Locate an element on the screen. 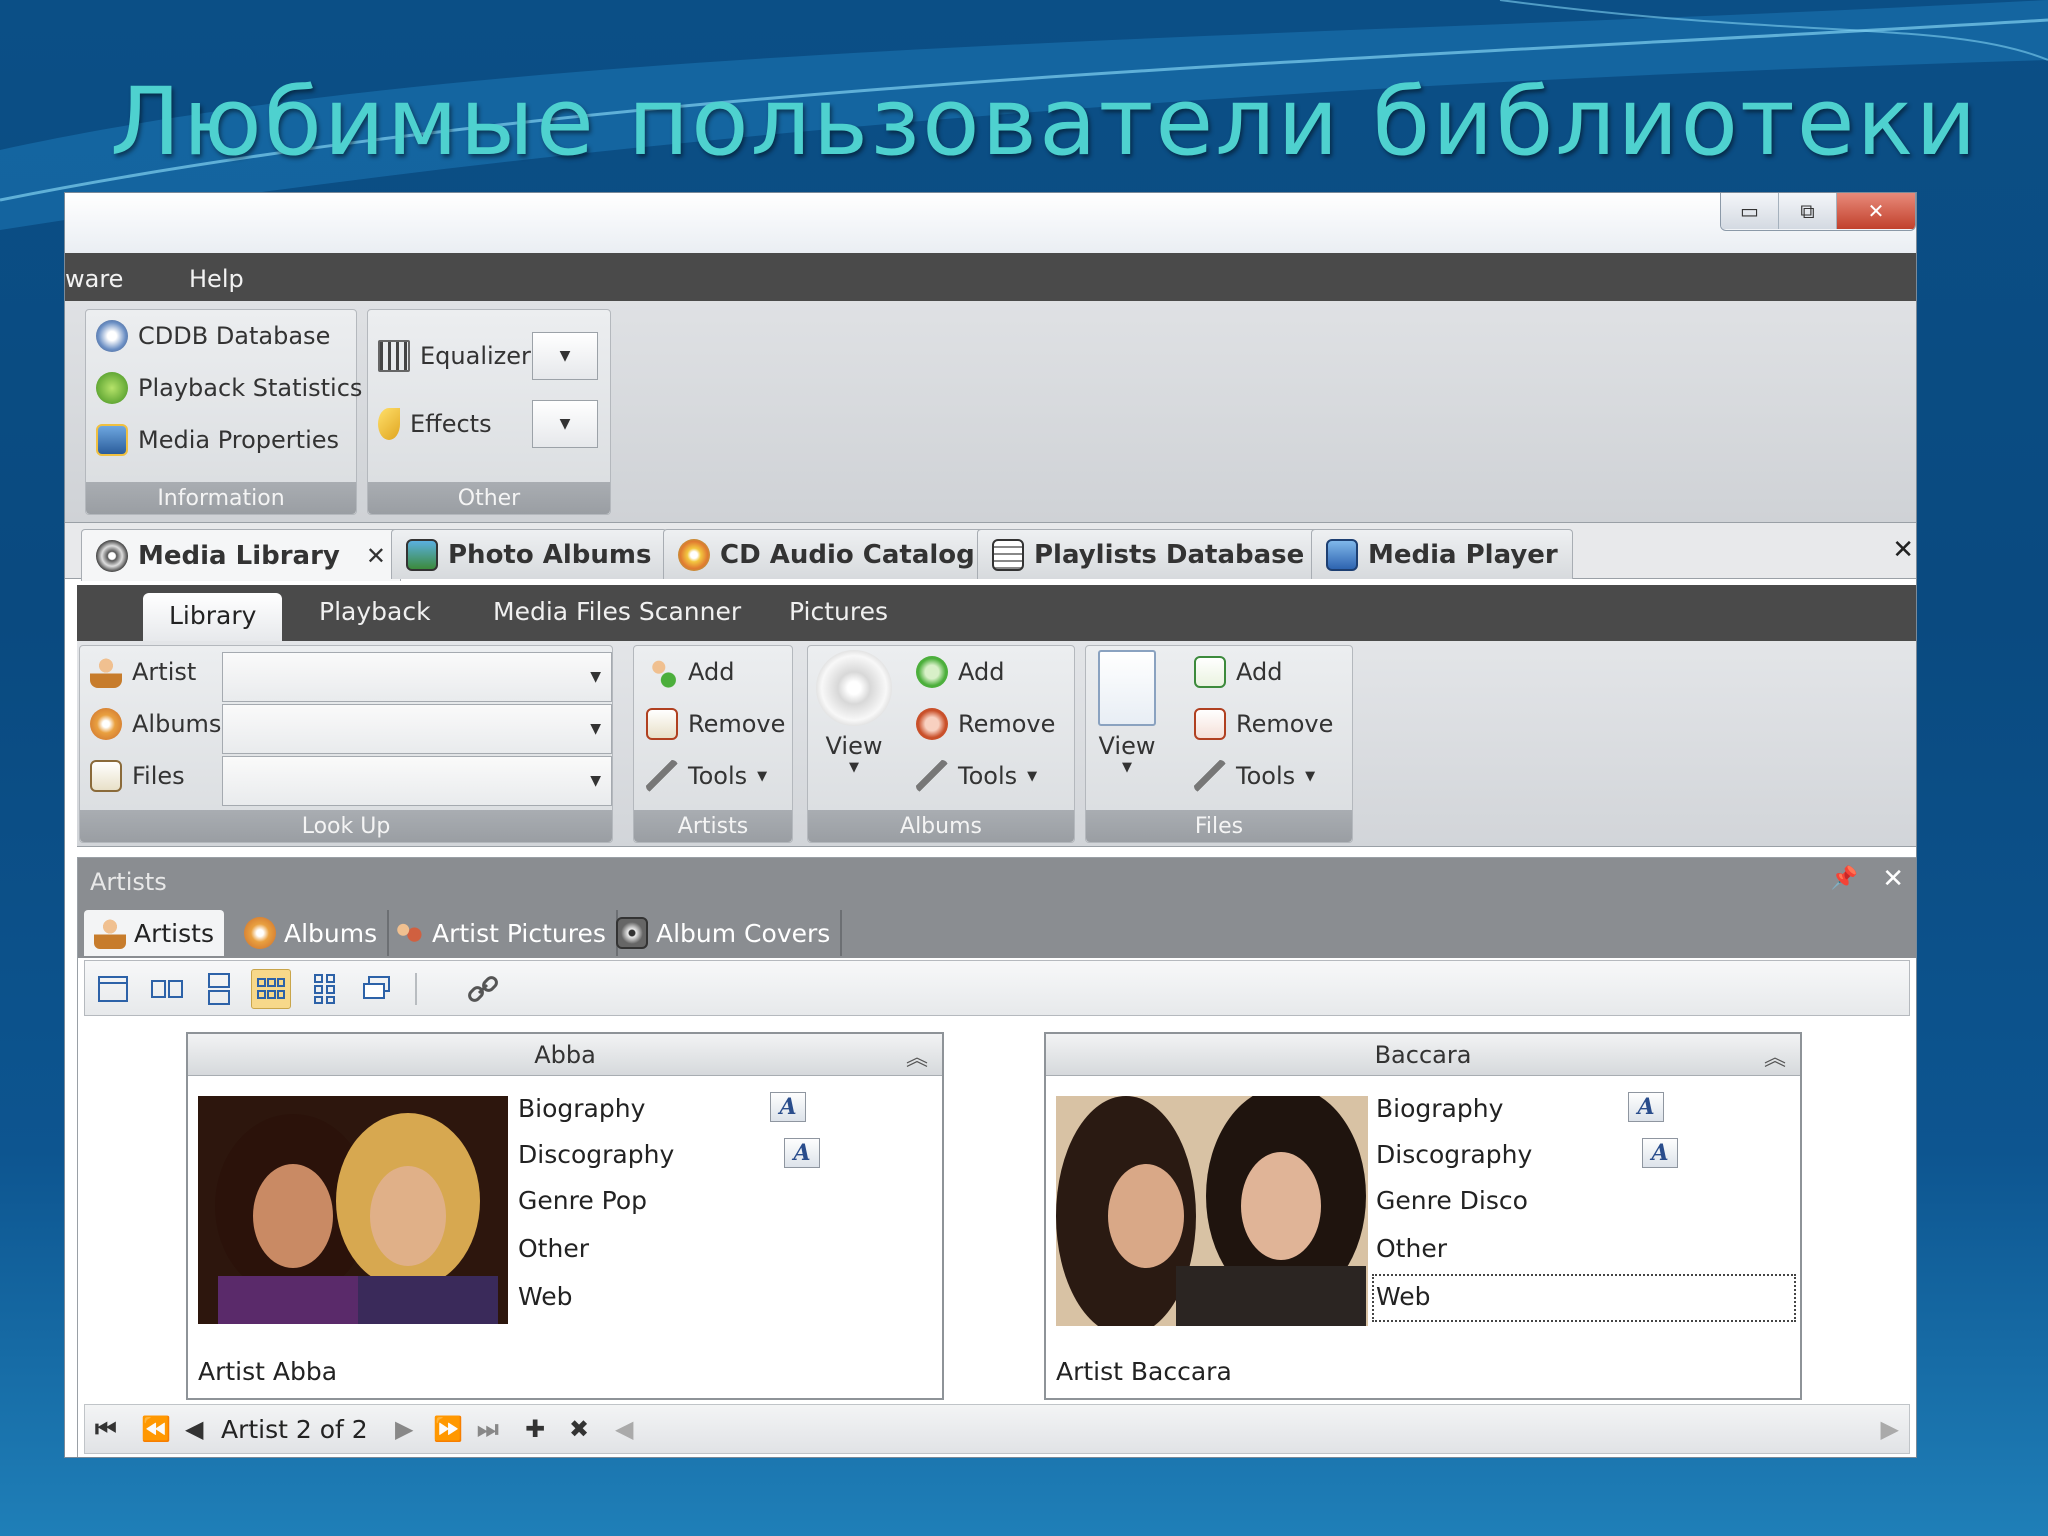 The width and height of the screenshot is (2048, 1536). files-tools-button: Tools ▼ is located at coordinates (1254, 776).